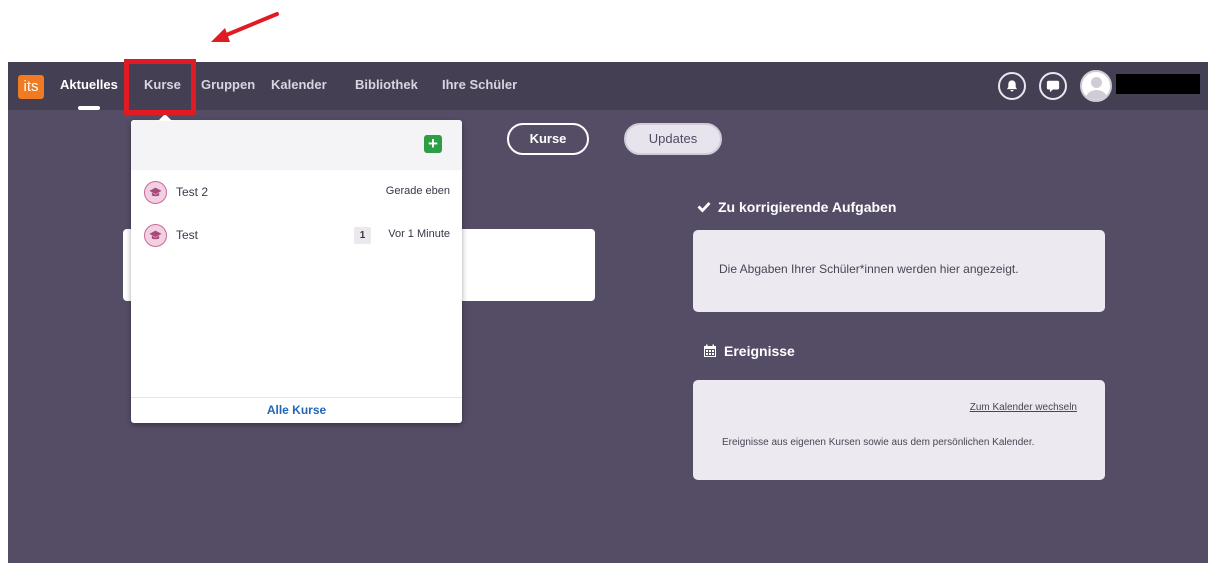 This screenshot has height=563, width=1208. I want to click on calendar-switch-link: Zum Kalender wechseln, so click(1023, 407).